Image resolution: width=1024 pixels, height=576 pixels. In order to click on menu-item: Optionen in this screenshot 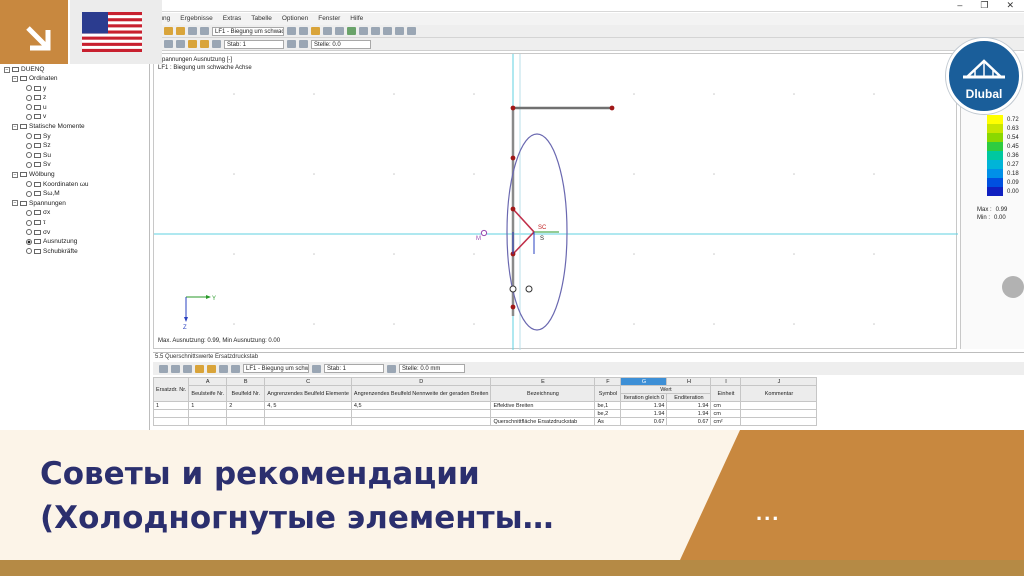, I will do `click(295, 19)`.